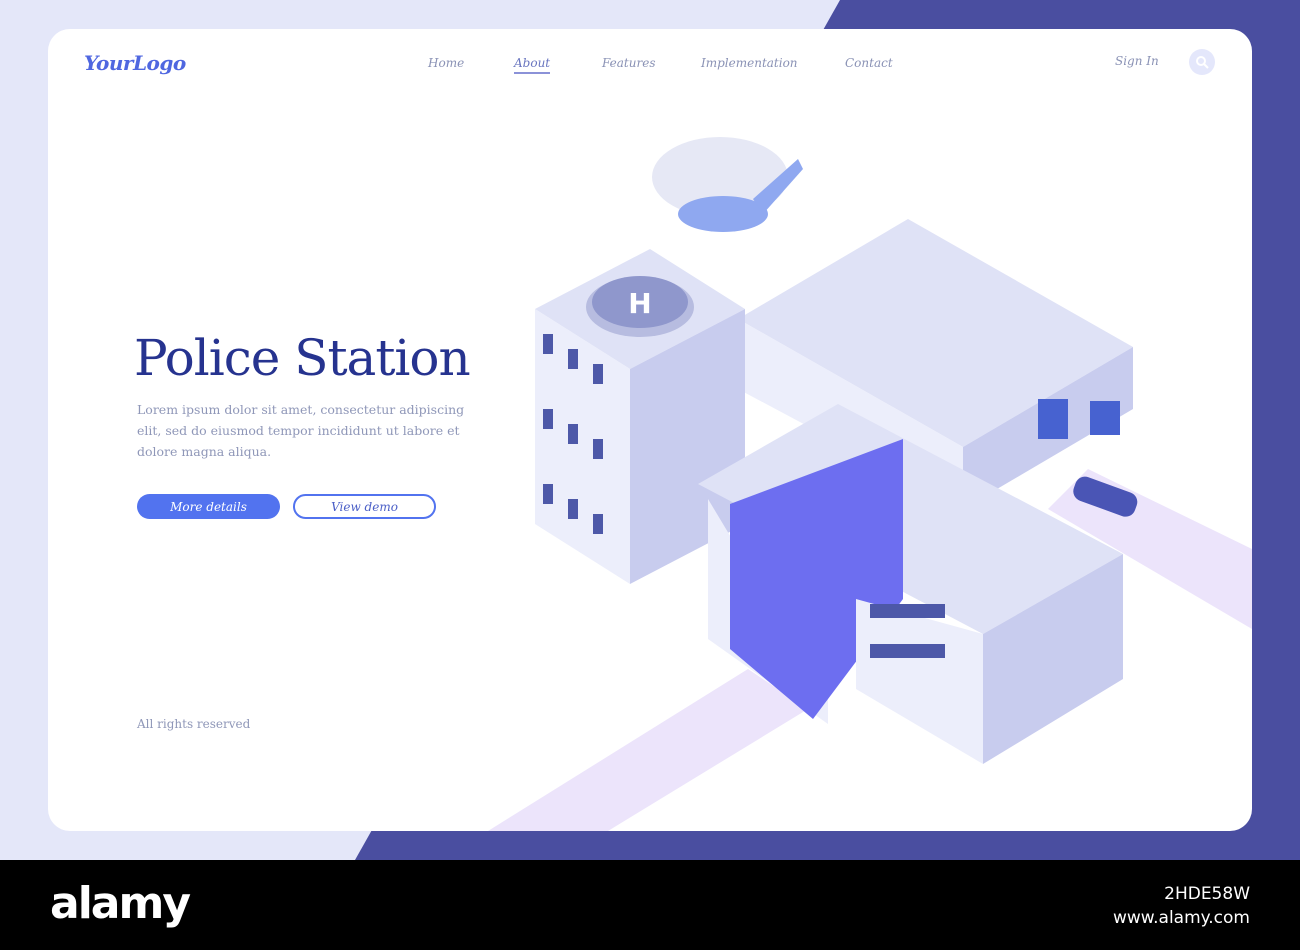 The height and width of the screenshot is (950, 1300). What do you see at coordinates (120, 903) in the screenshot?
I see `watermark-logo: alamy` at bounding box center [120, 903].